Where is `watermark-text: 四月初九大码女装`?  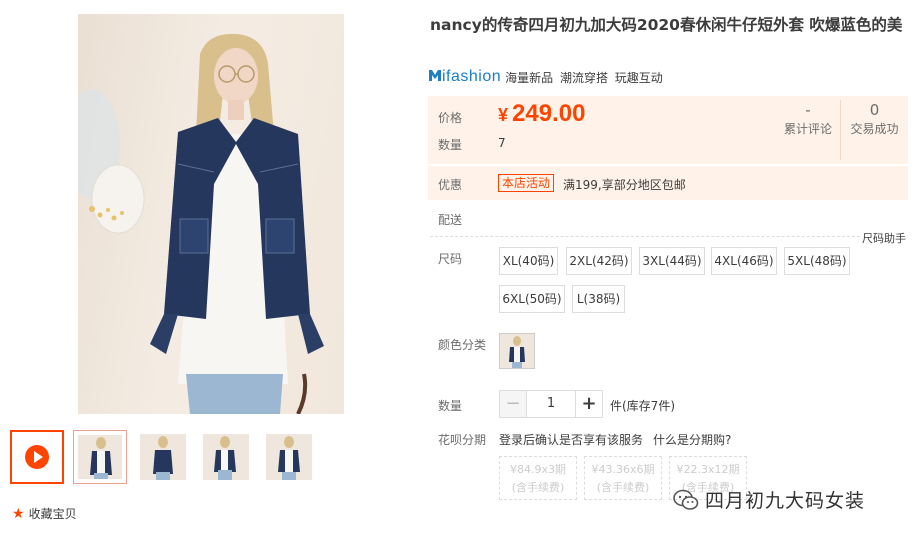 watermark-text: 四月初九大码女装 is located at coordinates (785, 501).